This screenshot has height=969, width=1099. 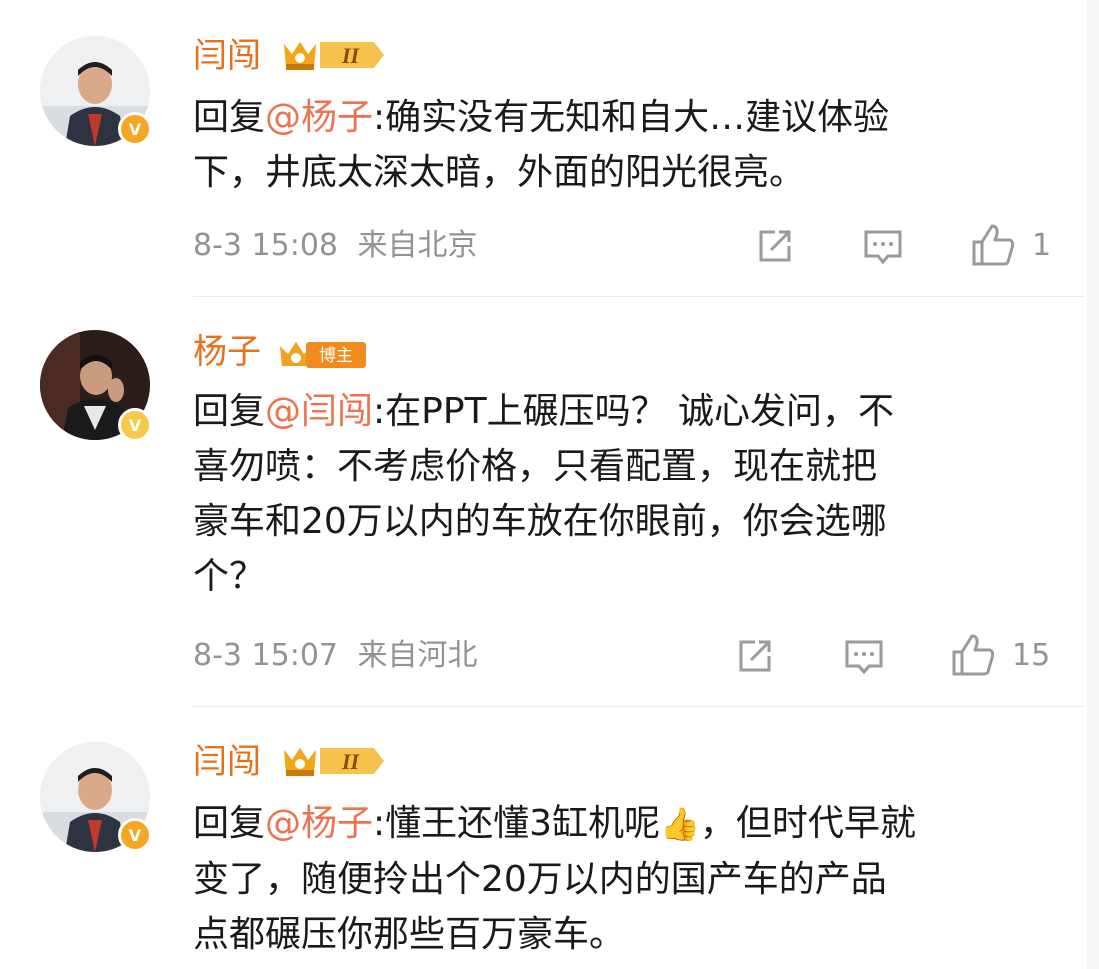 I want to click on like-button: 15, so click(x=1000, y=655).